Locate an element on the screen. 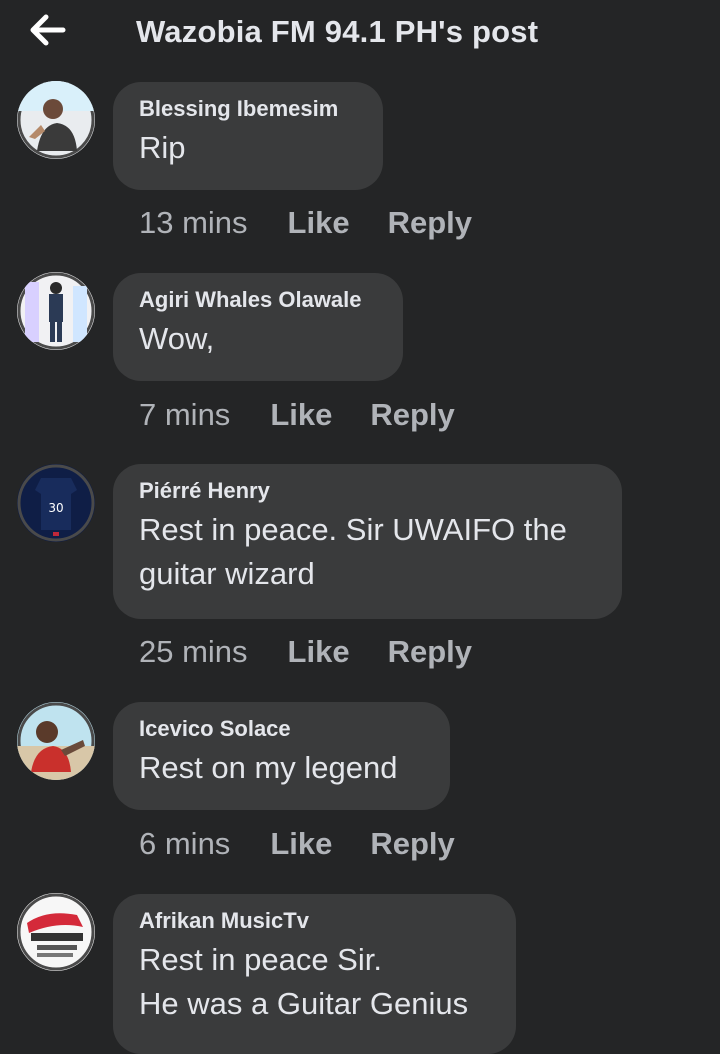  comment-actions: 13 mins Like Reply is located at coordinates (305, 223).